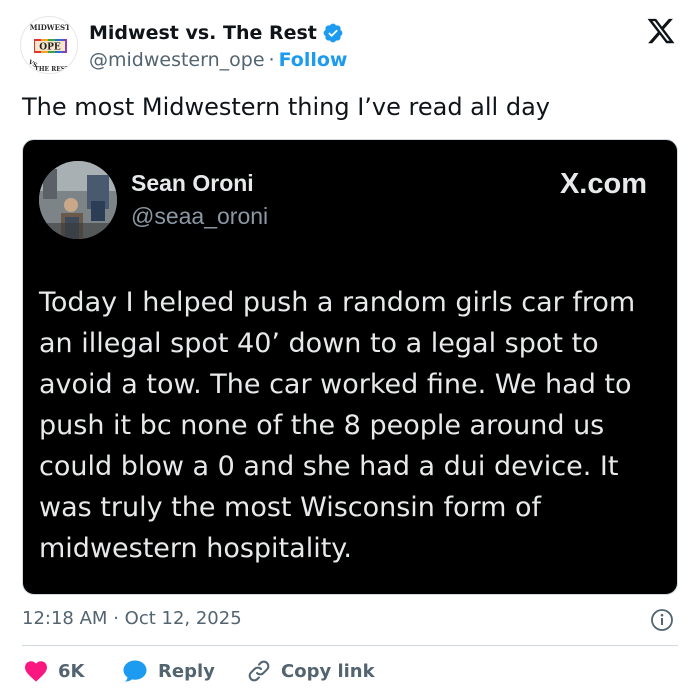 This screenshot has width=700, height=697. I want to click on author-name: Midwest vs. The Rest, so click(203, 33).